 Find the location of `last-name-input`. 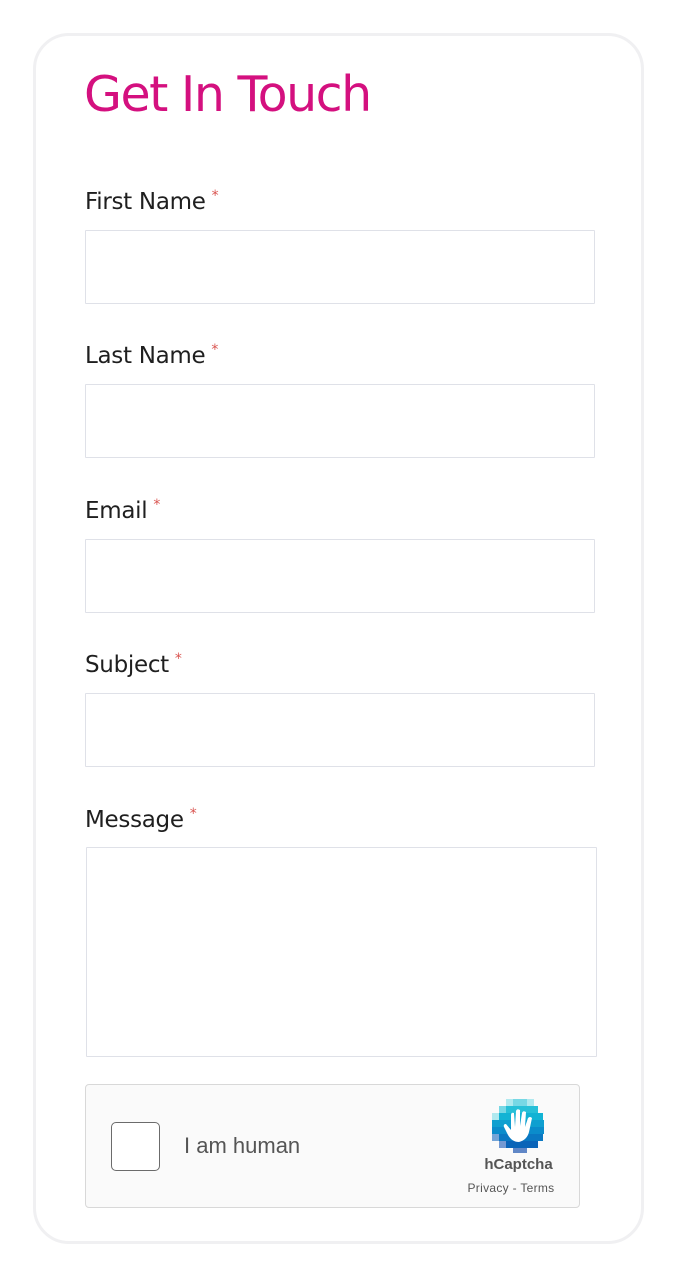

last-name-input is located at coordinates (340, 421).